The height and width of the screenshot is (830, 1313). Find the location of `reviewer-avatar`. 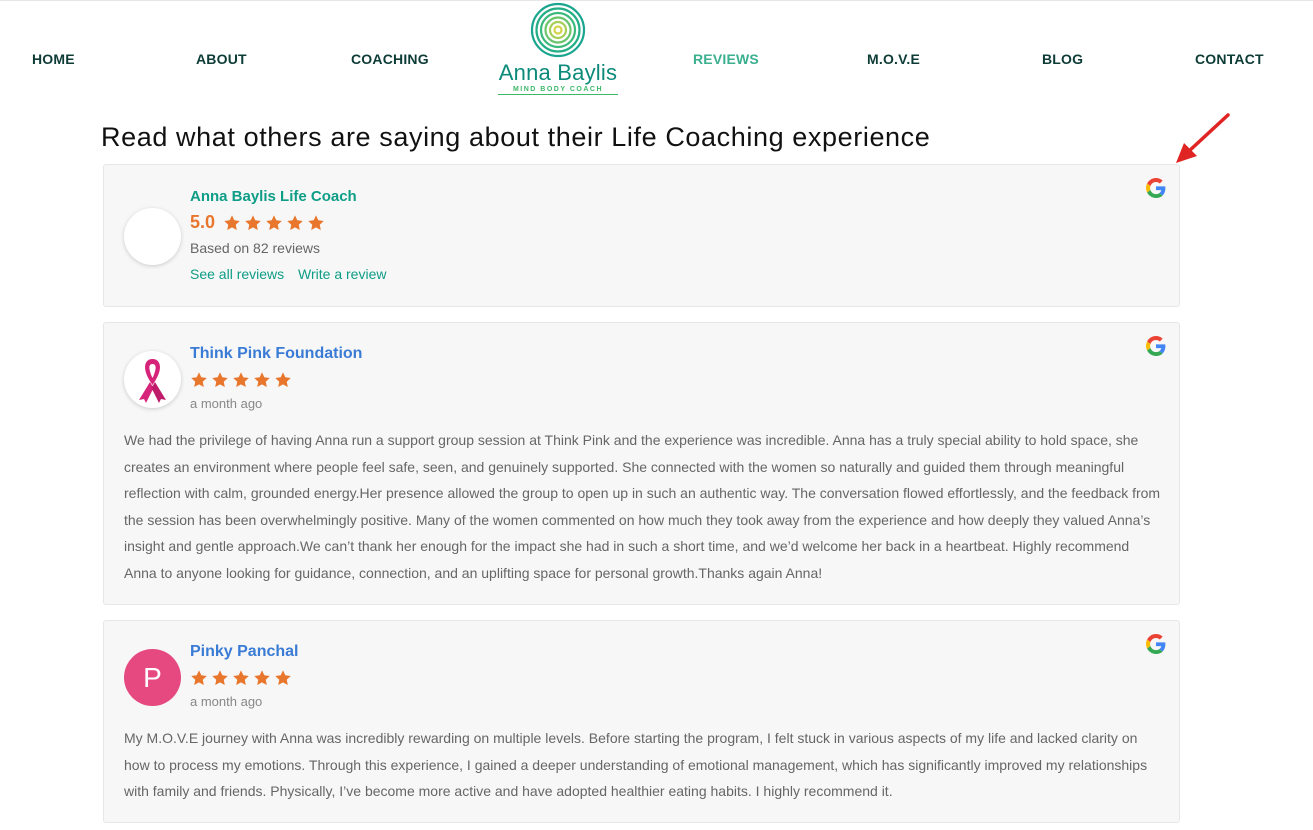

reviewer-avatar is located at coordinates (152, 379).